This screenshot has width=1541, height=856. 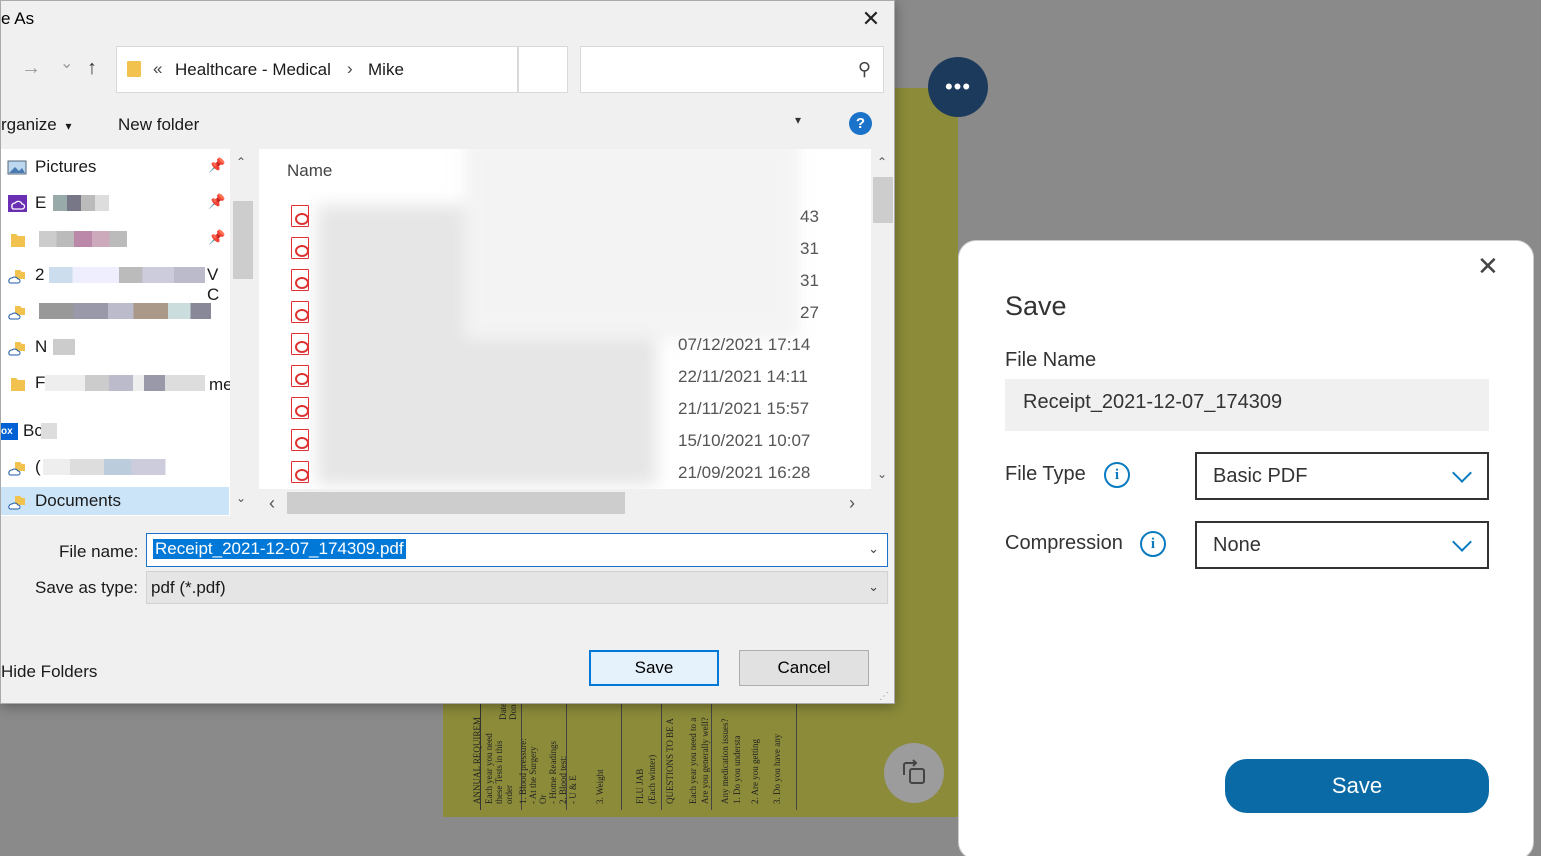 I want to click on nav-item-onedrive-folder: N, so click(x=115, y=347).